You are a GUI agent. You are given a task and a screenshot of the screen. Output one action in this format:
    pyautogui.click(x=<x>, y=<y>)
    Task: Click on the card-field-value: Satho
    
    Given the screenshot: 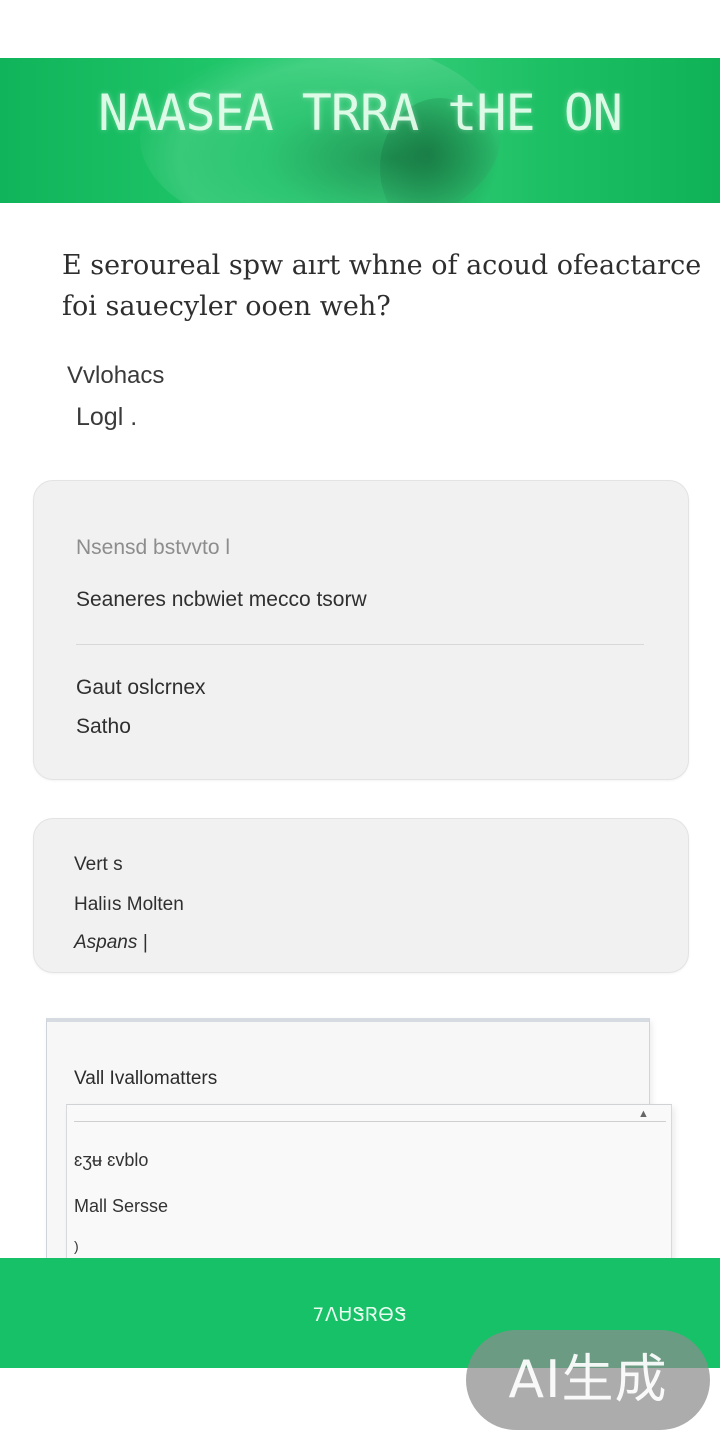 What is the action you would take?
    pyautogui.click(x=103, y=726)
    